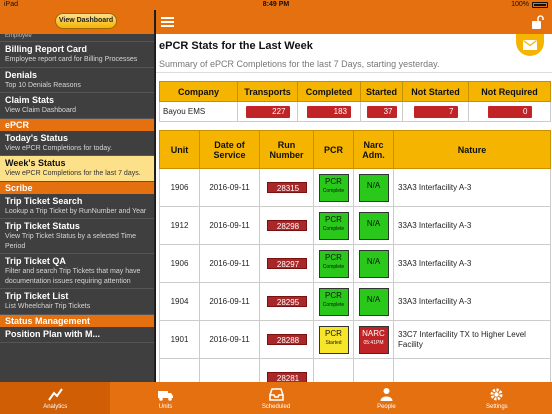 This screenshot has height=414, width=552. What do you see at coordinates (286, 187) in the screenshot?
I see `run-number-button: 28315` at bounding box center [286, 187].